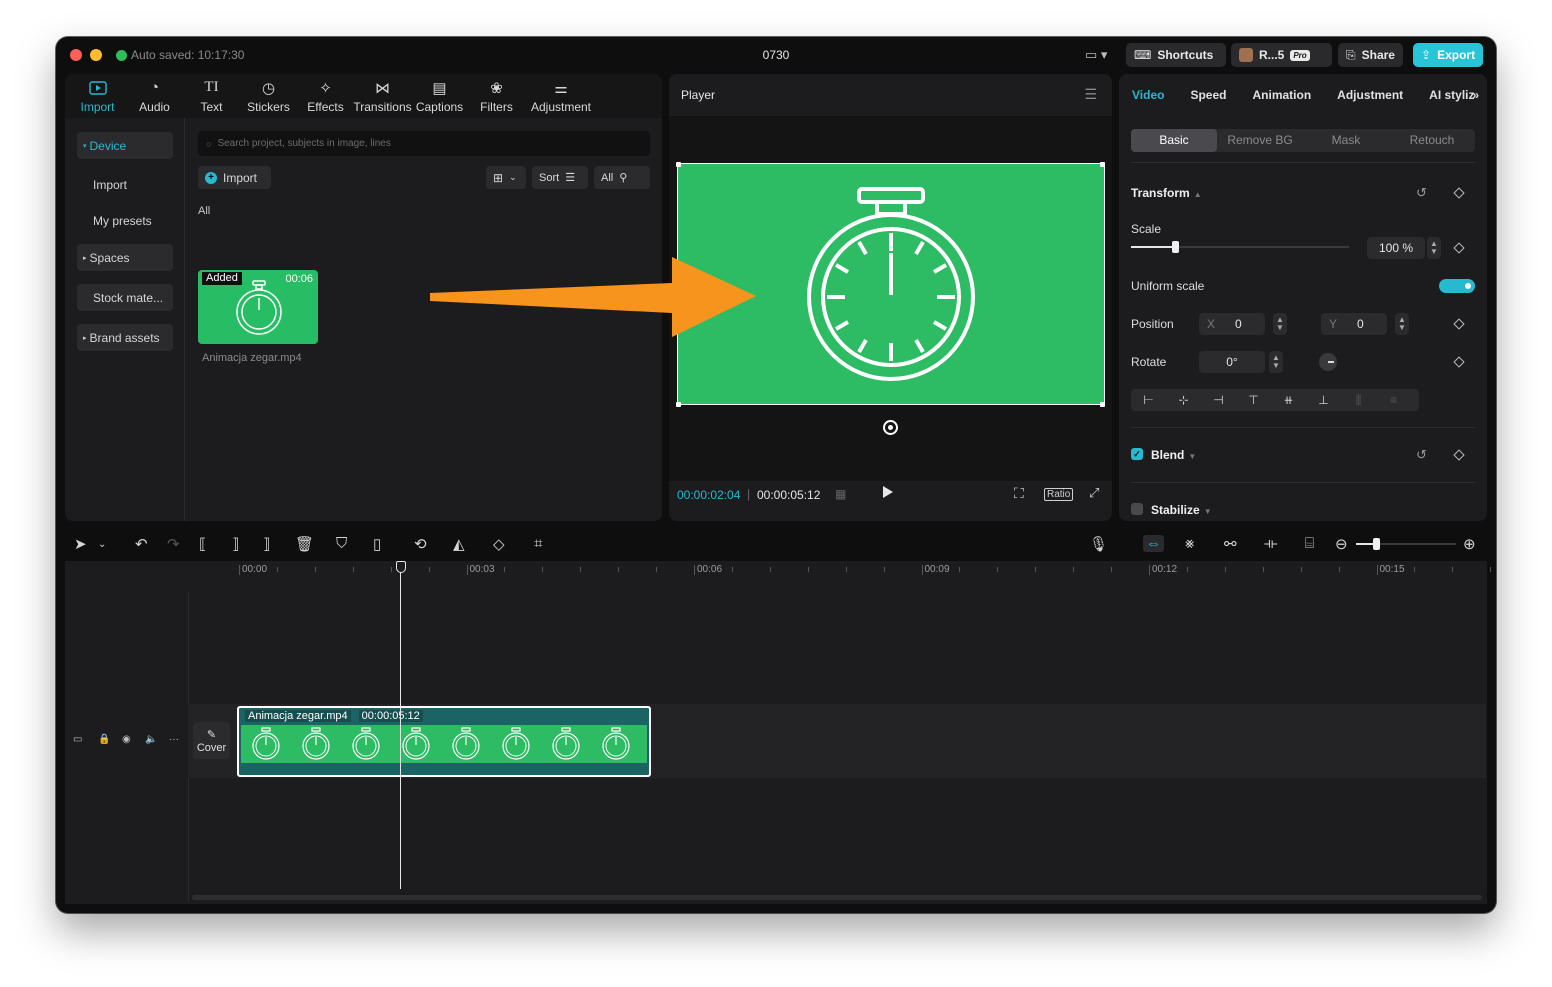  Describe the element at coordinates (1280, 324) in the screenshot. I see `position-x-stepper: ▲ ▼` at that location.